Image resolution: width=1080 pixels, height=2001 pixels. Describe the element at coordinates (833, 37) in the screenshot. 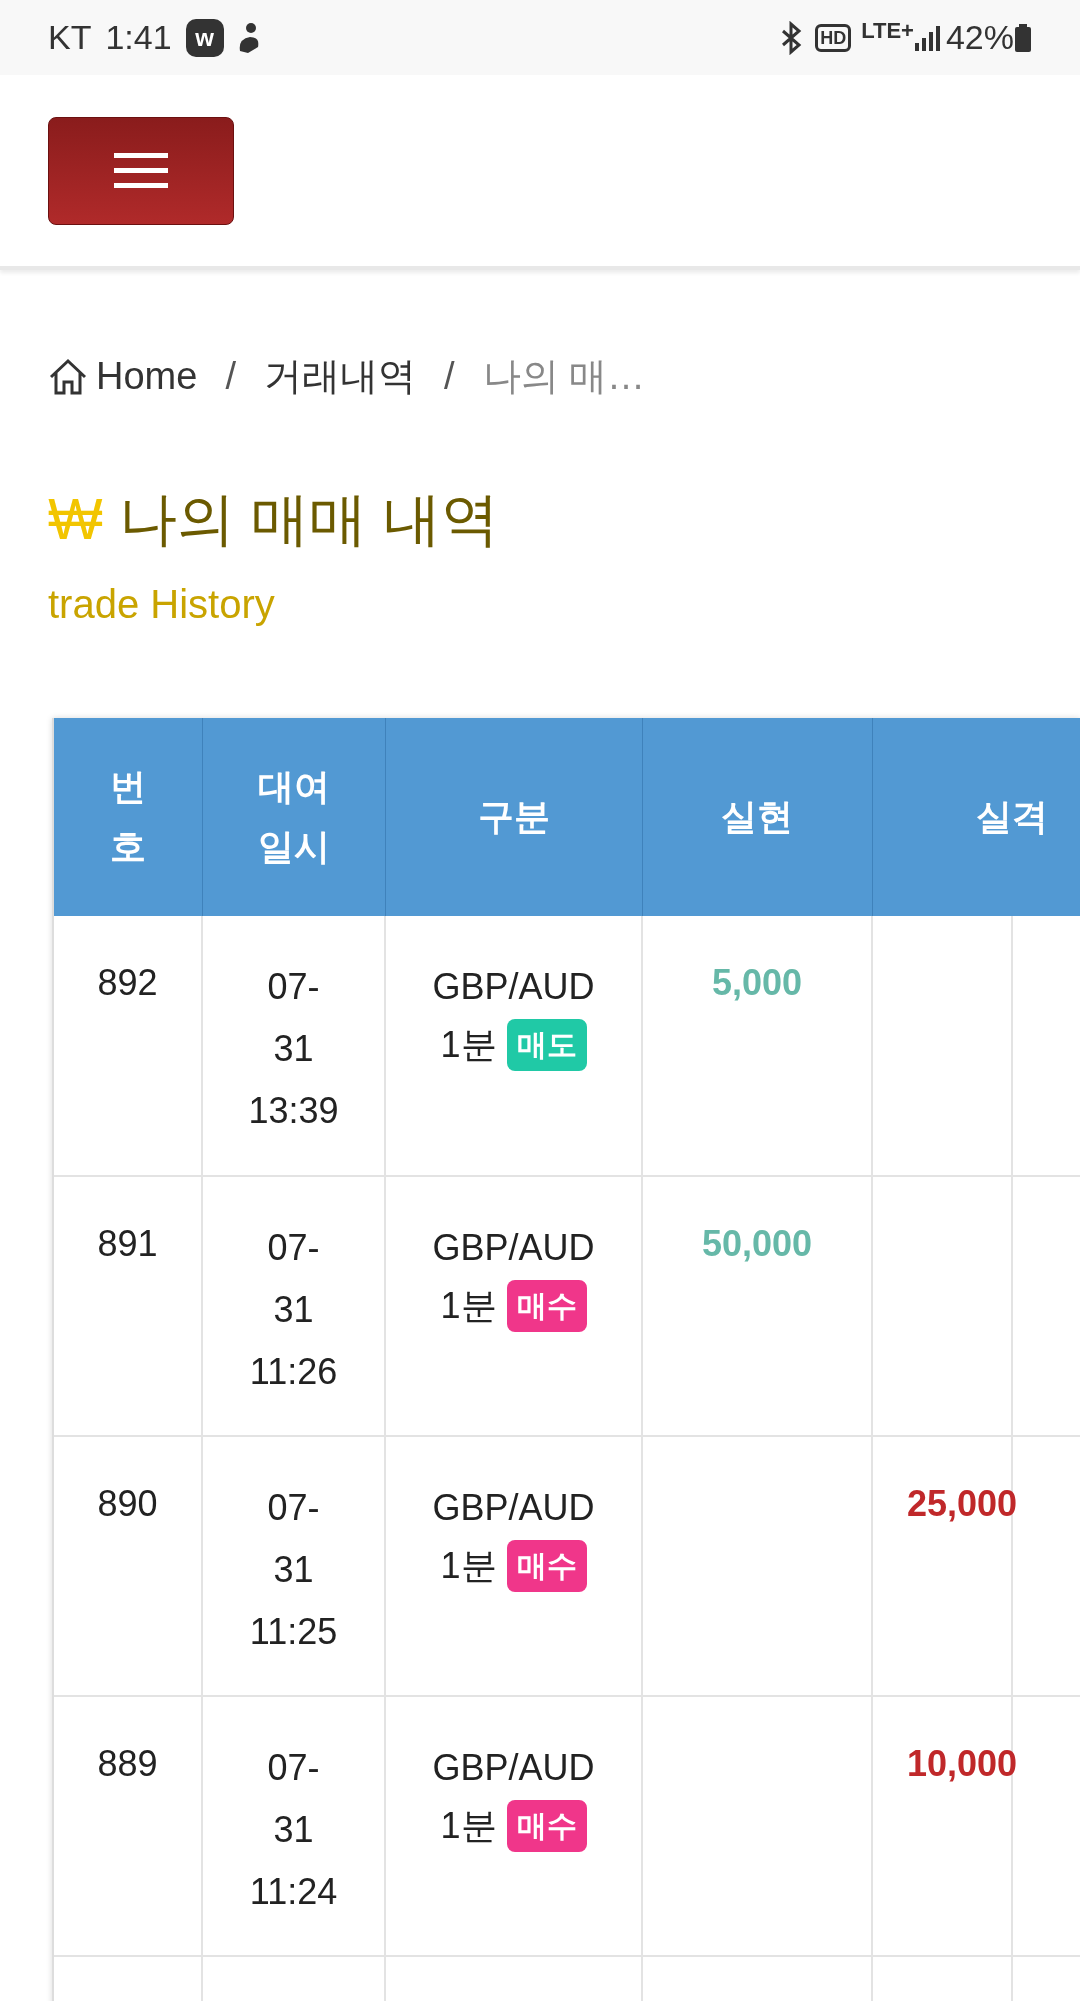

I see `hd-indicator: HD` at that location.